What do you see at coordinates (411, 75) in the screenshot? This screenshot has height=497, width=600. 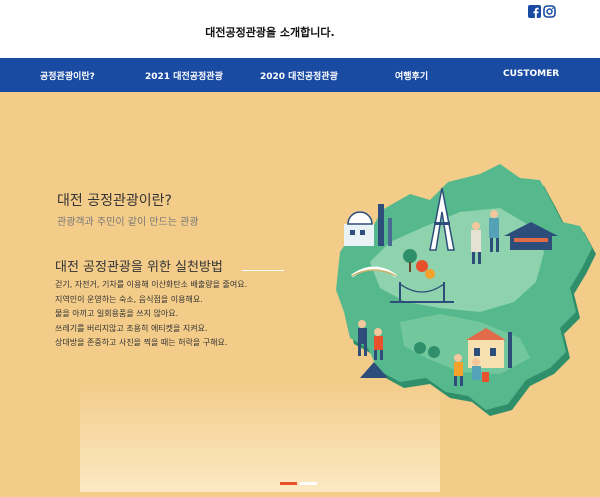 I see `nav-item-reviews: 여행후기` at bounding box center [411, 75].